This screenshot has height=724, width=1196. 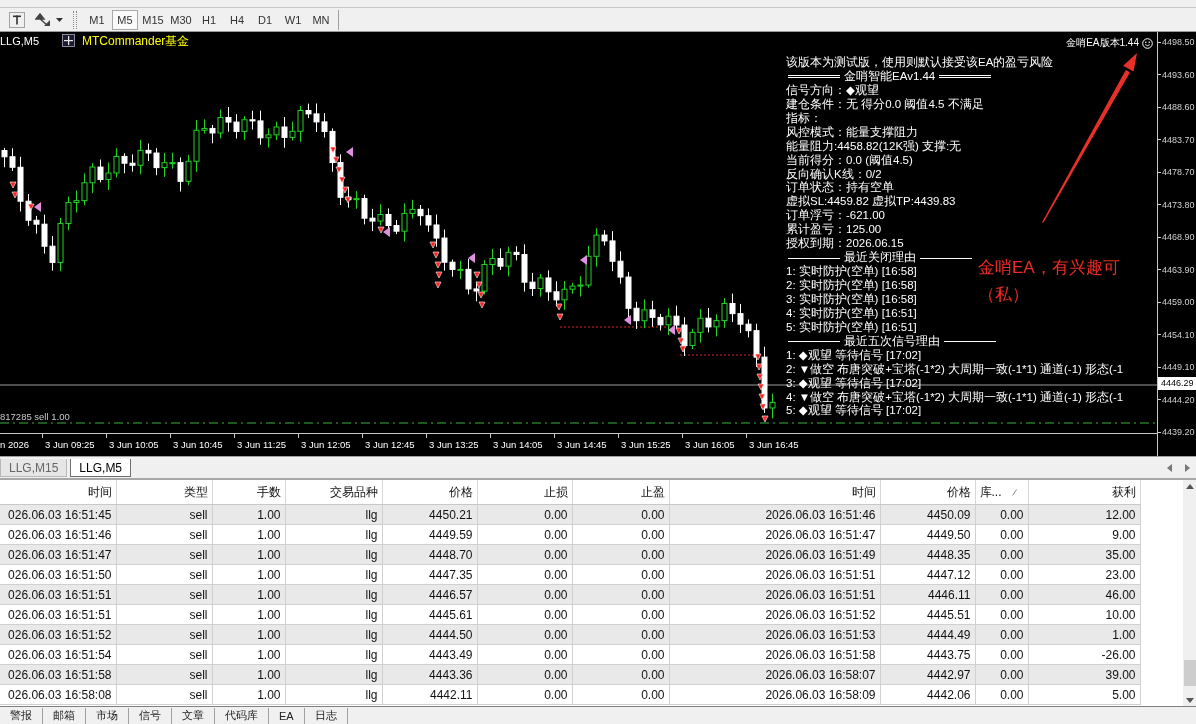 I want to click on bottom-tab: 警报, so click(x=21, y=715).